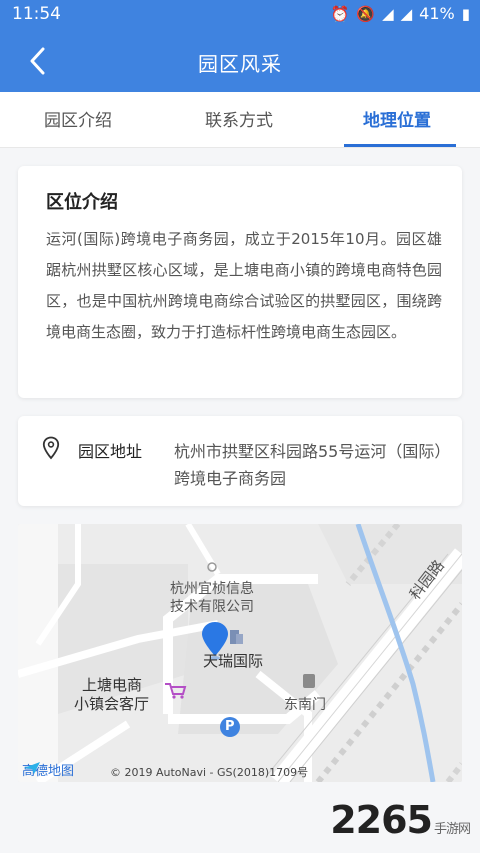  Describe the element at coordinates (308, 465) in the screenshot. I see `address-value: 杭州市拱墅区科园路55号运河（国际）跨境电子商务园` at that location.